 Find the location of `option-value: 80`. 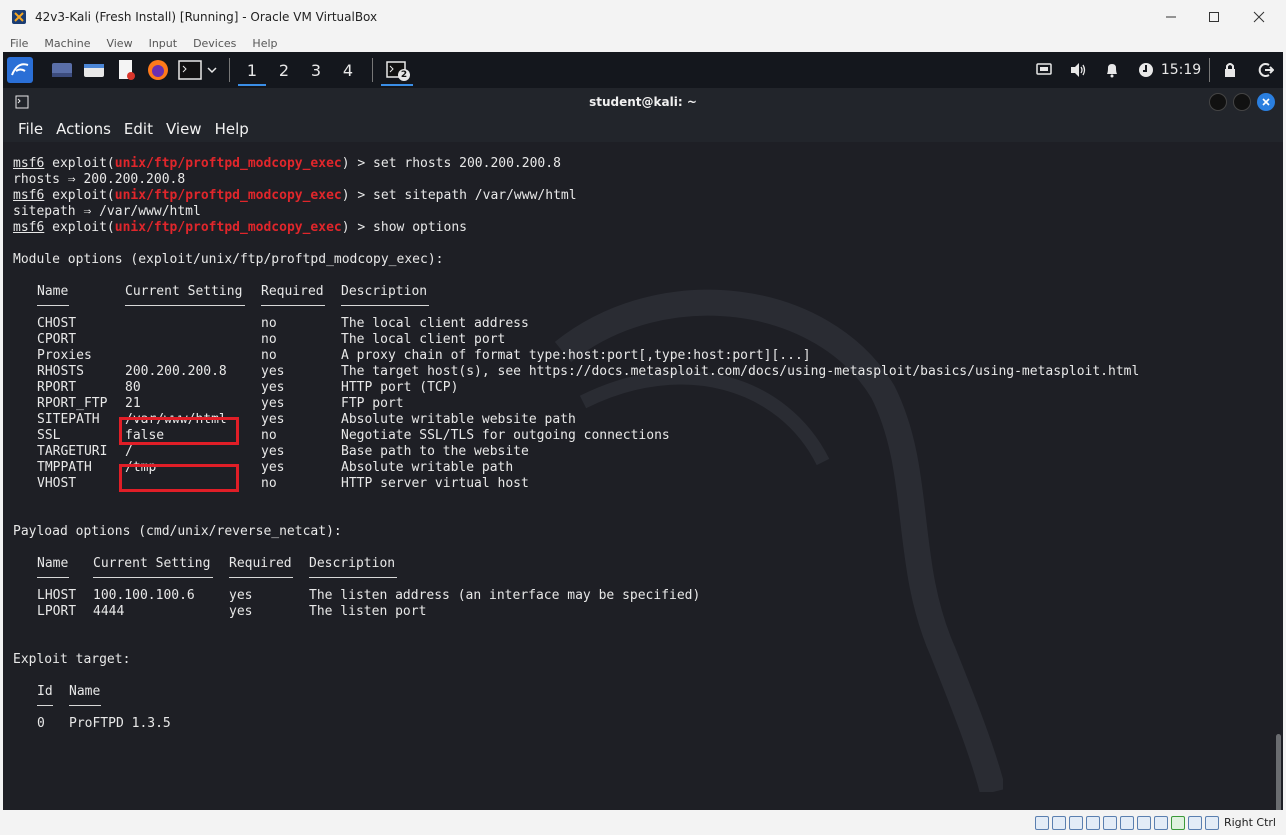

option-value: 80 is located at coordinates (133, 387).